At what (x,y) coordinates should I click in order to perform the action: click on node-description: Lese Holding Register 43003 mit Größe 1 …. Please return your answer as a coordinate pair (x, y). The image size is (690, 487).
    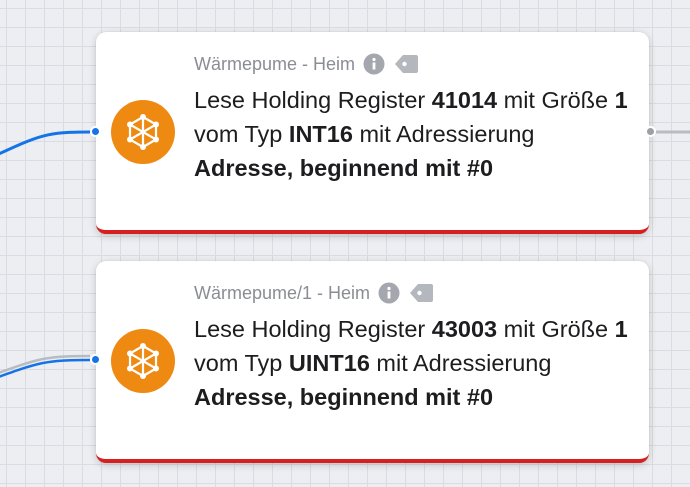
    Looking at the image, I should click on (416, 363).